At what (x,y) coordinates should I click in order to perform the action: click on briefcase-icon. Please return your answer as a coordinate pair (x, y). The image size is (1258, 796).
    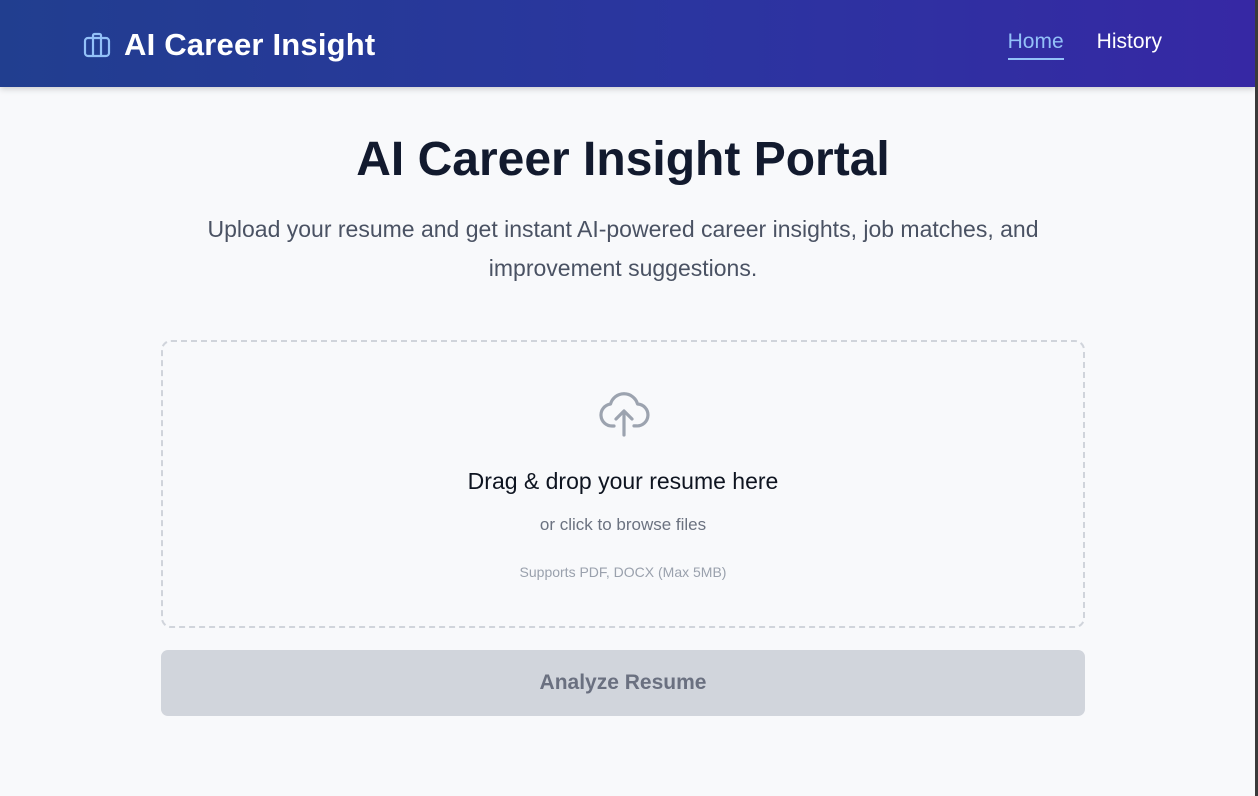
    Looking at the image, I should click on (97, 45).